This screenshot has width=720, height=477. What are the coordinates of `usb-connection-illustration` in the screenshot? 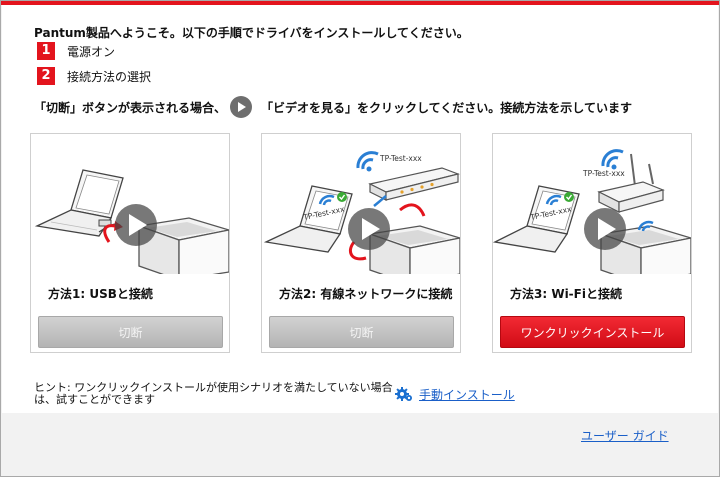 It's located at (130, 204).